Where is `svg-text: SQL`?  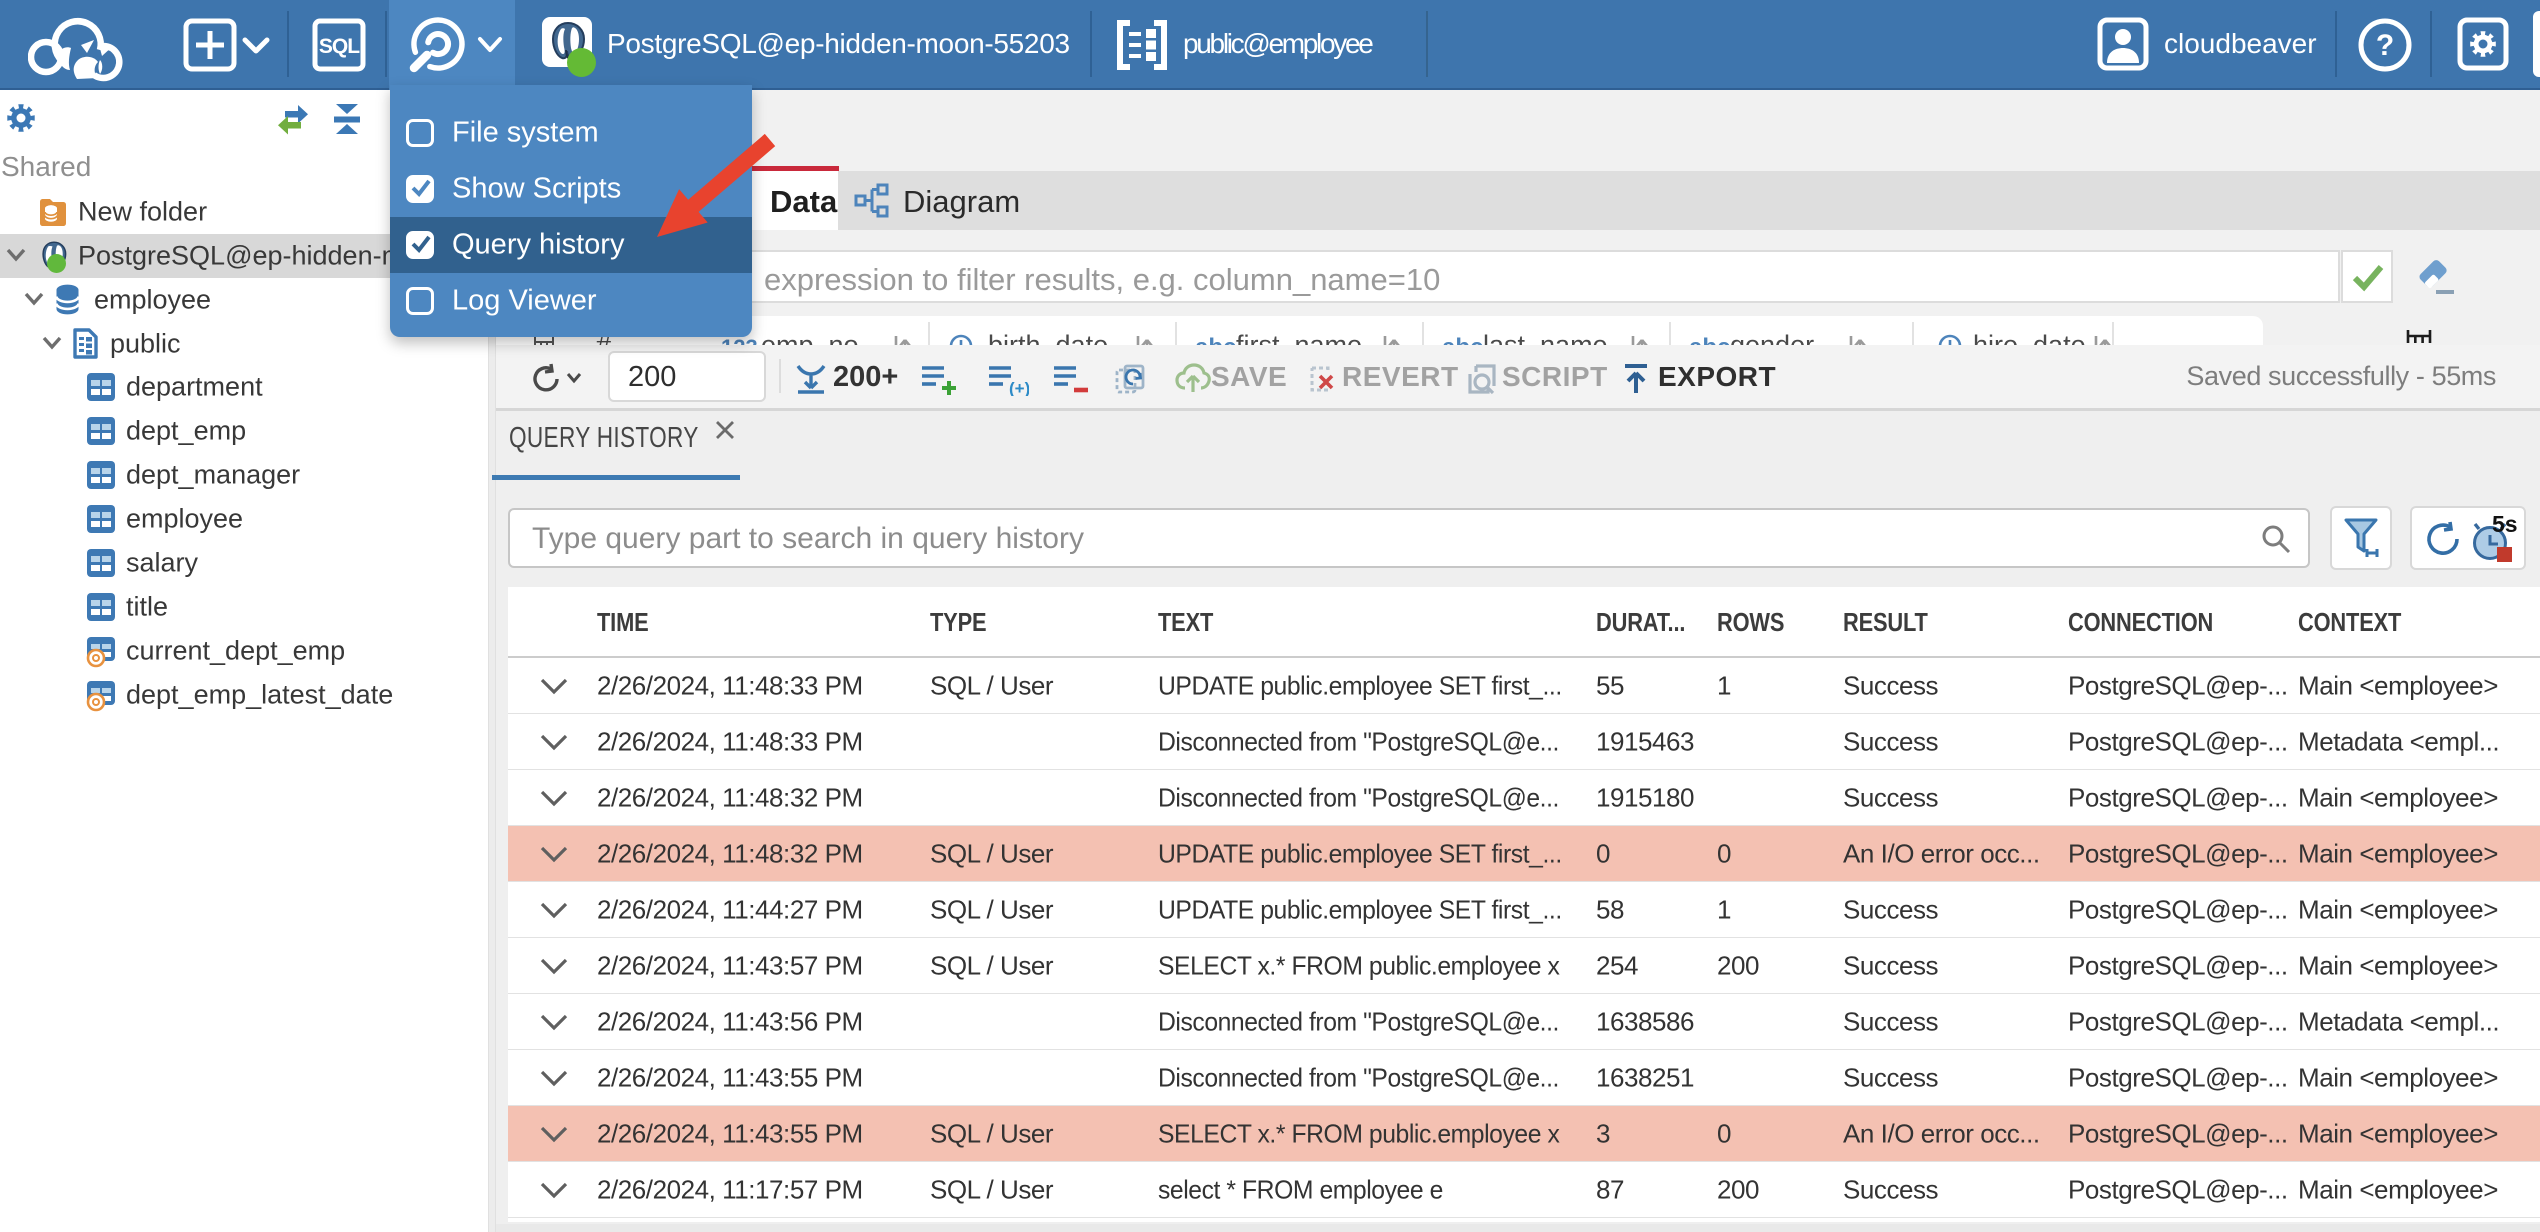 svg-text: SQL is located at coordinates (339, 46).